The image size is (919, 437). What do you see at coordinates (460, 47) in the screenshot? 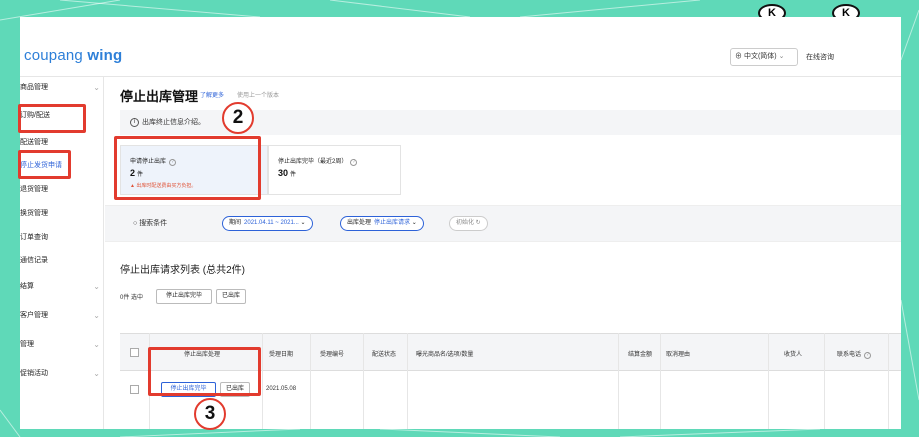
I see `top-bar: coupang wing ⊕ 中文(简体) ⌄ 在线咨询` at bounding box center [460, 47].